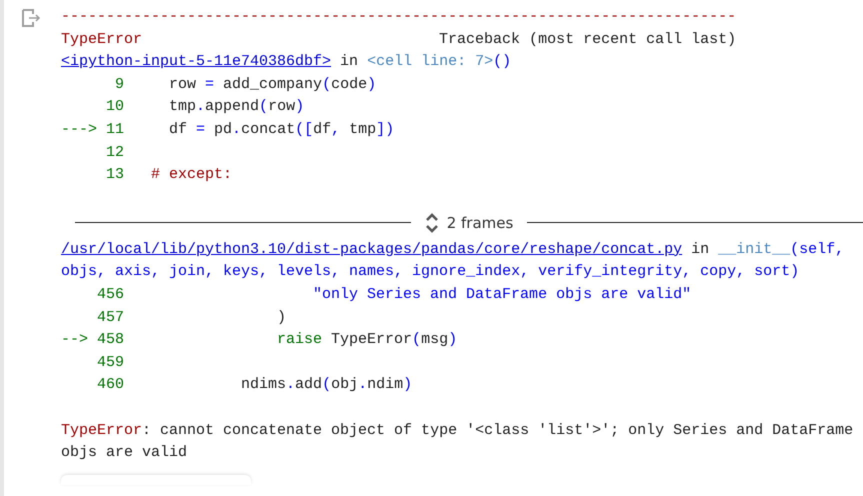  Describe the element at coordinates (119, 84) in the screenshot. I see `line-number: 9` at that location.